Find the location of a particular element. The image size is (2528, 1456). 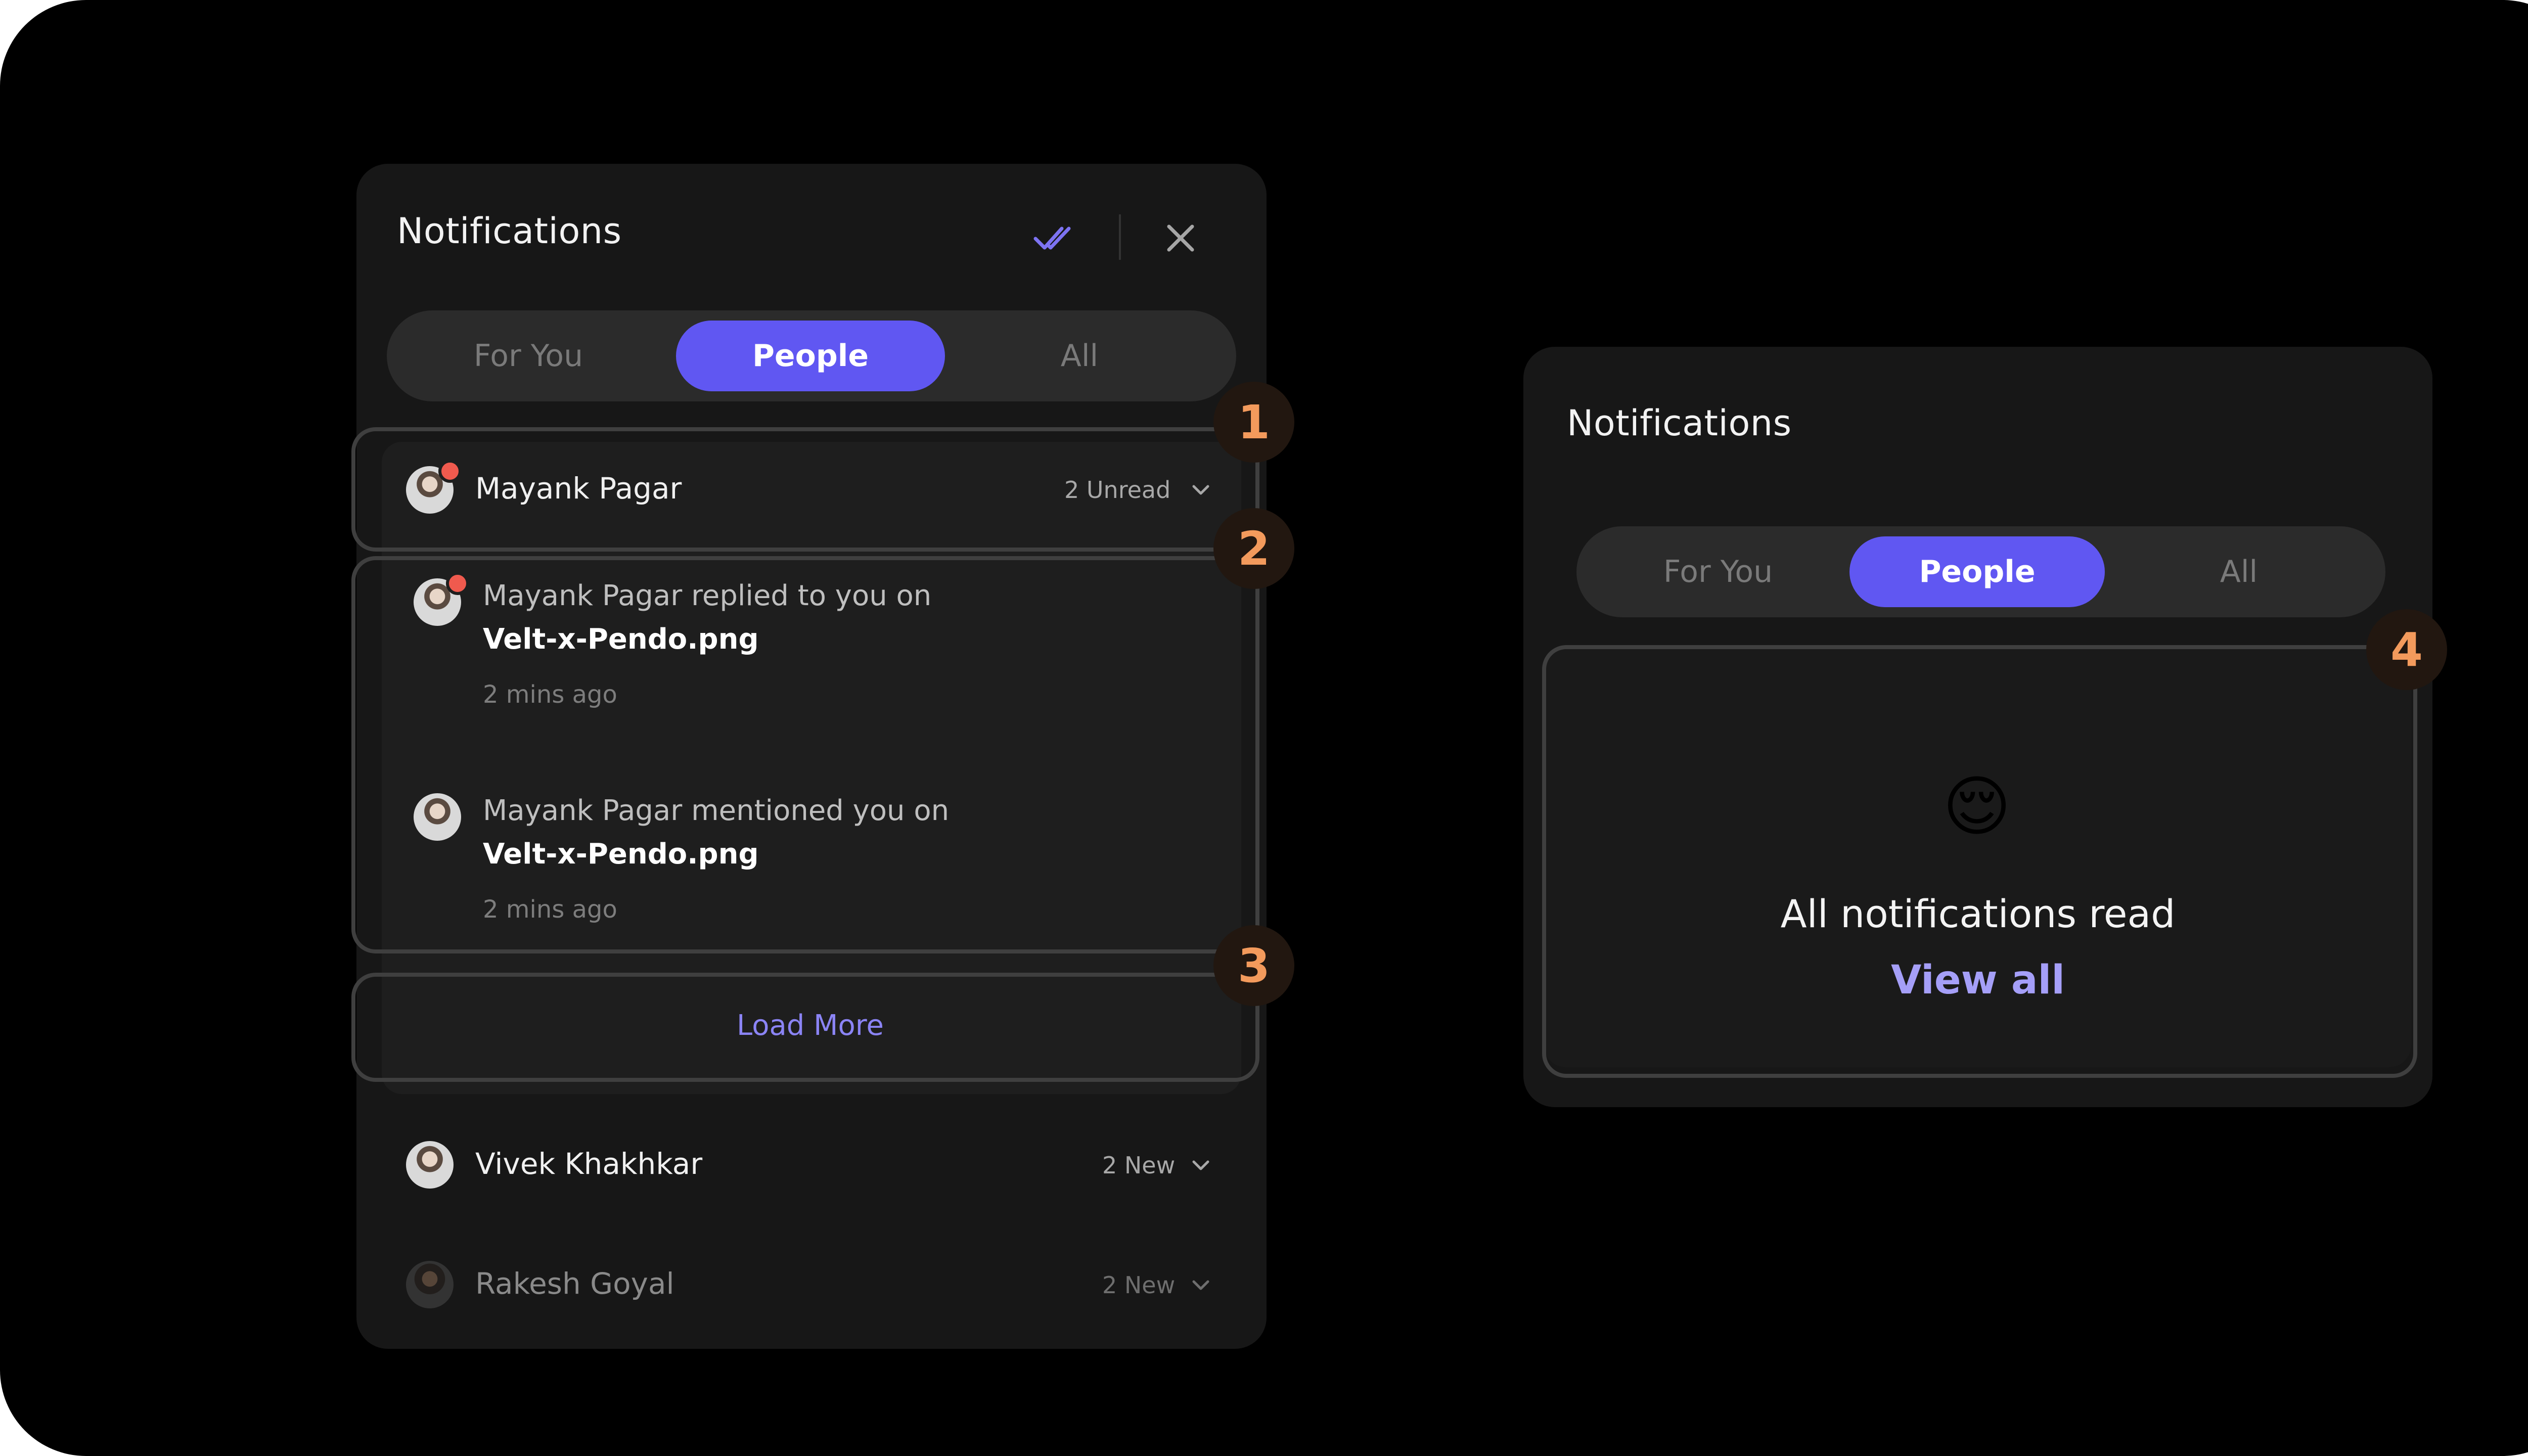

annotation-badge-4: 4 is located at coordinates (2407, 649).